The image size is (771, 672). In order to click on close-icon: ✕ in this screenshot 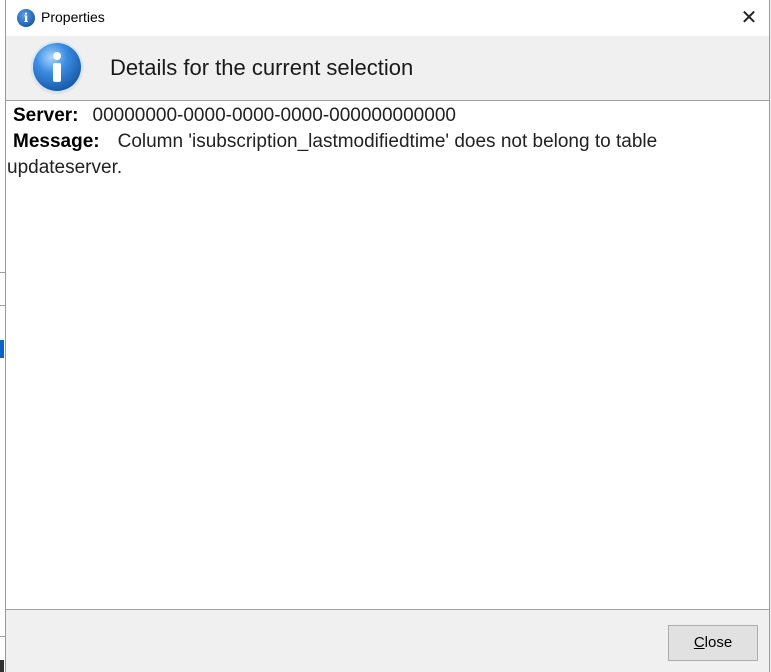, I will do `click(749, 18)`.